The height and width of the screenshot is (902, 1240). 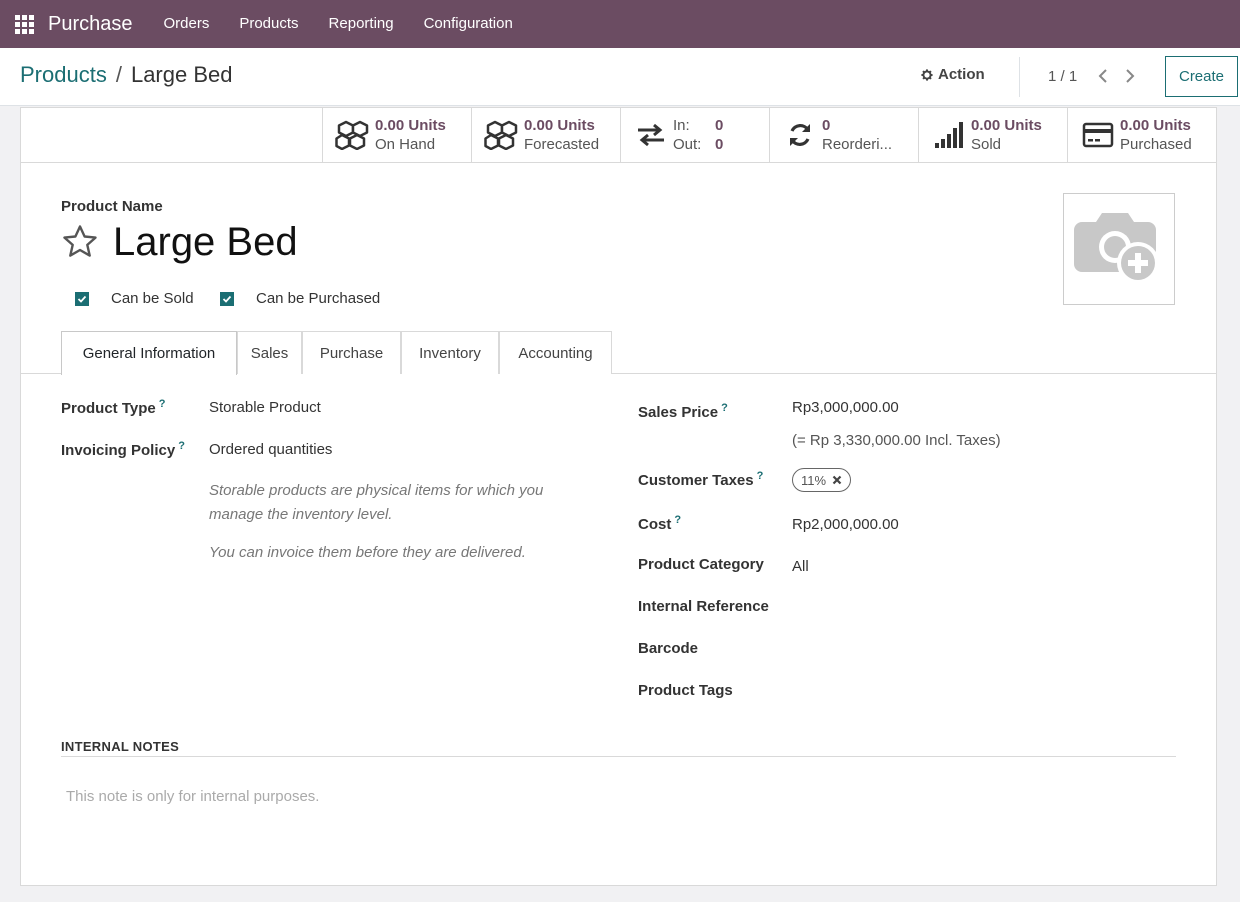 What do you see at coordinates (685, 690) in the screenshot?
I see `product-tags-label: Product Tags` at bounding box center [685, 690].